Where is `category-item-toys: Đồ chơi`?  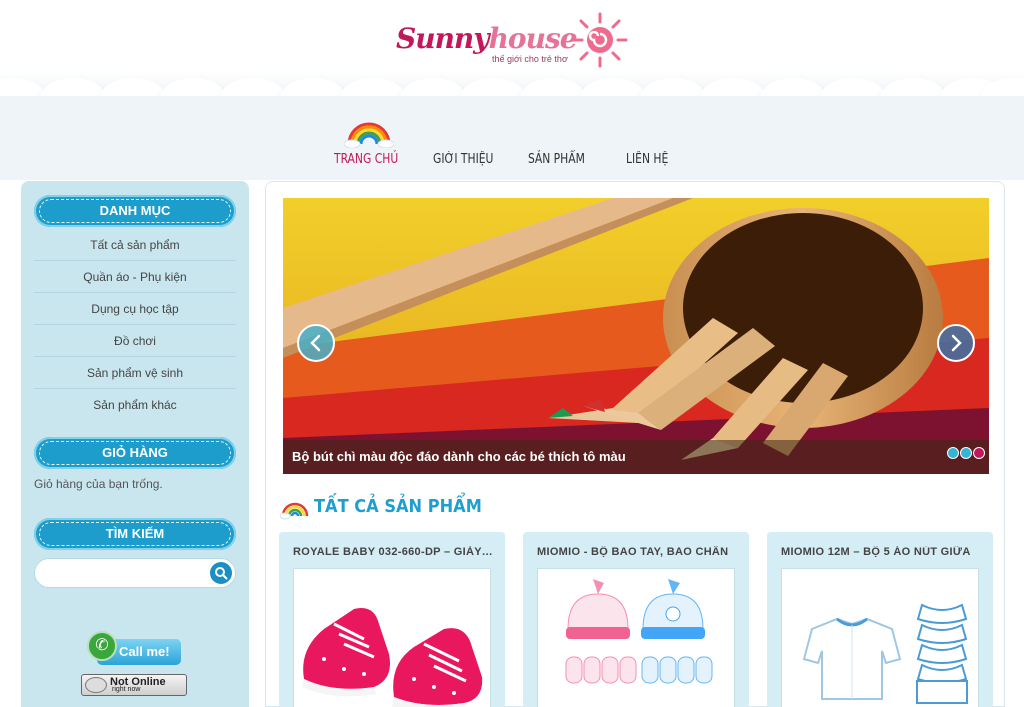 category-item-toys: Đồ chơi is located at coordinates (135, 341).